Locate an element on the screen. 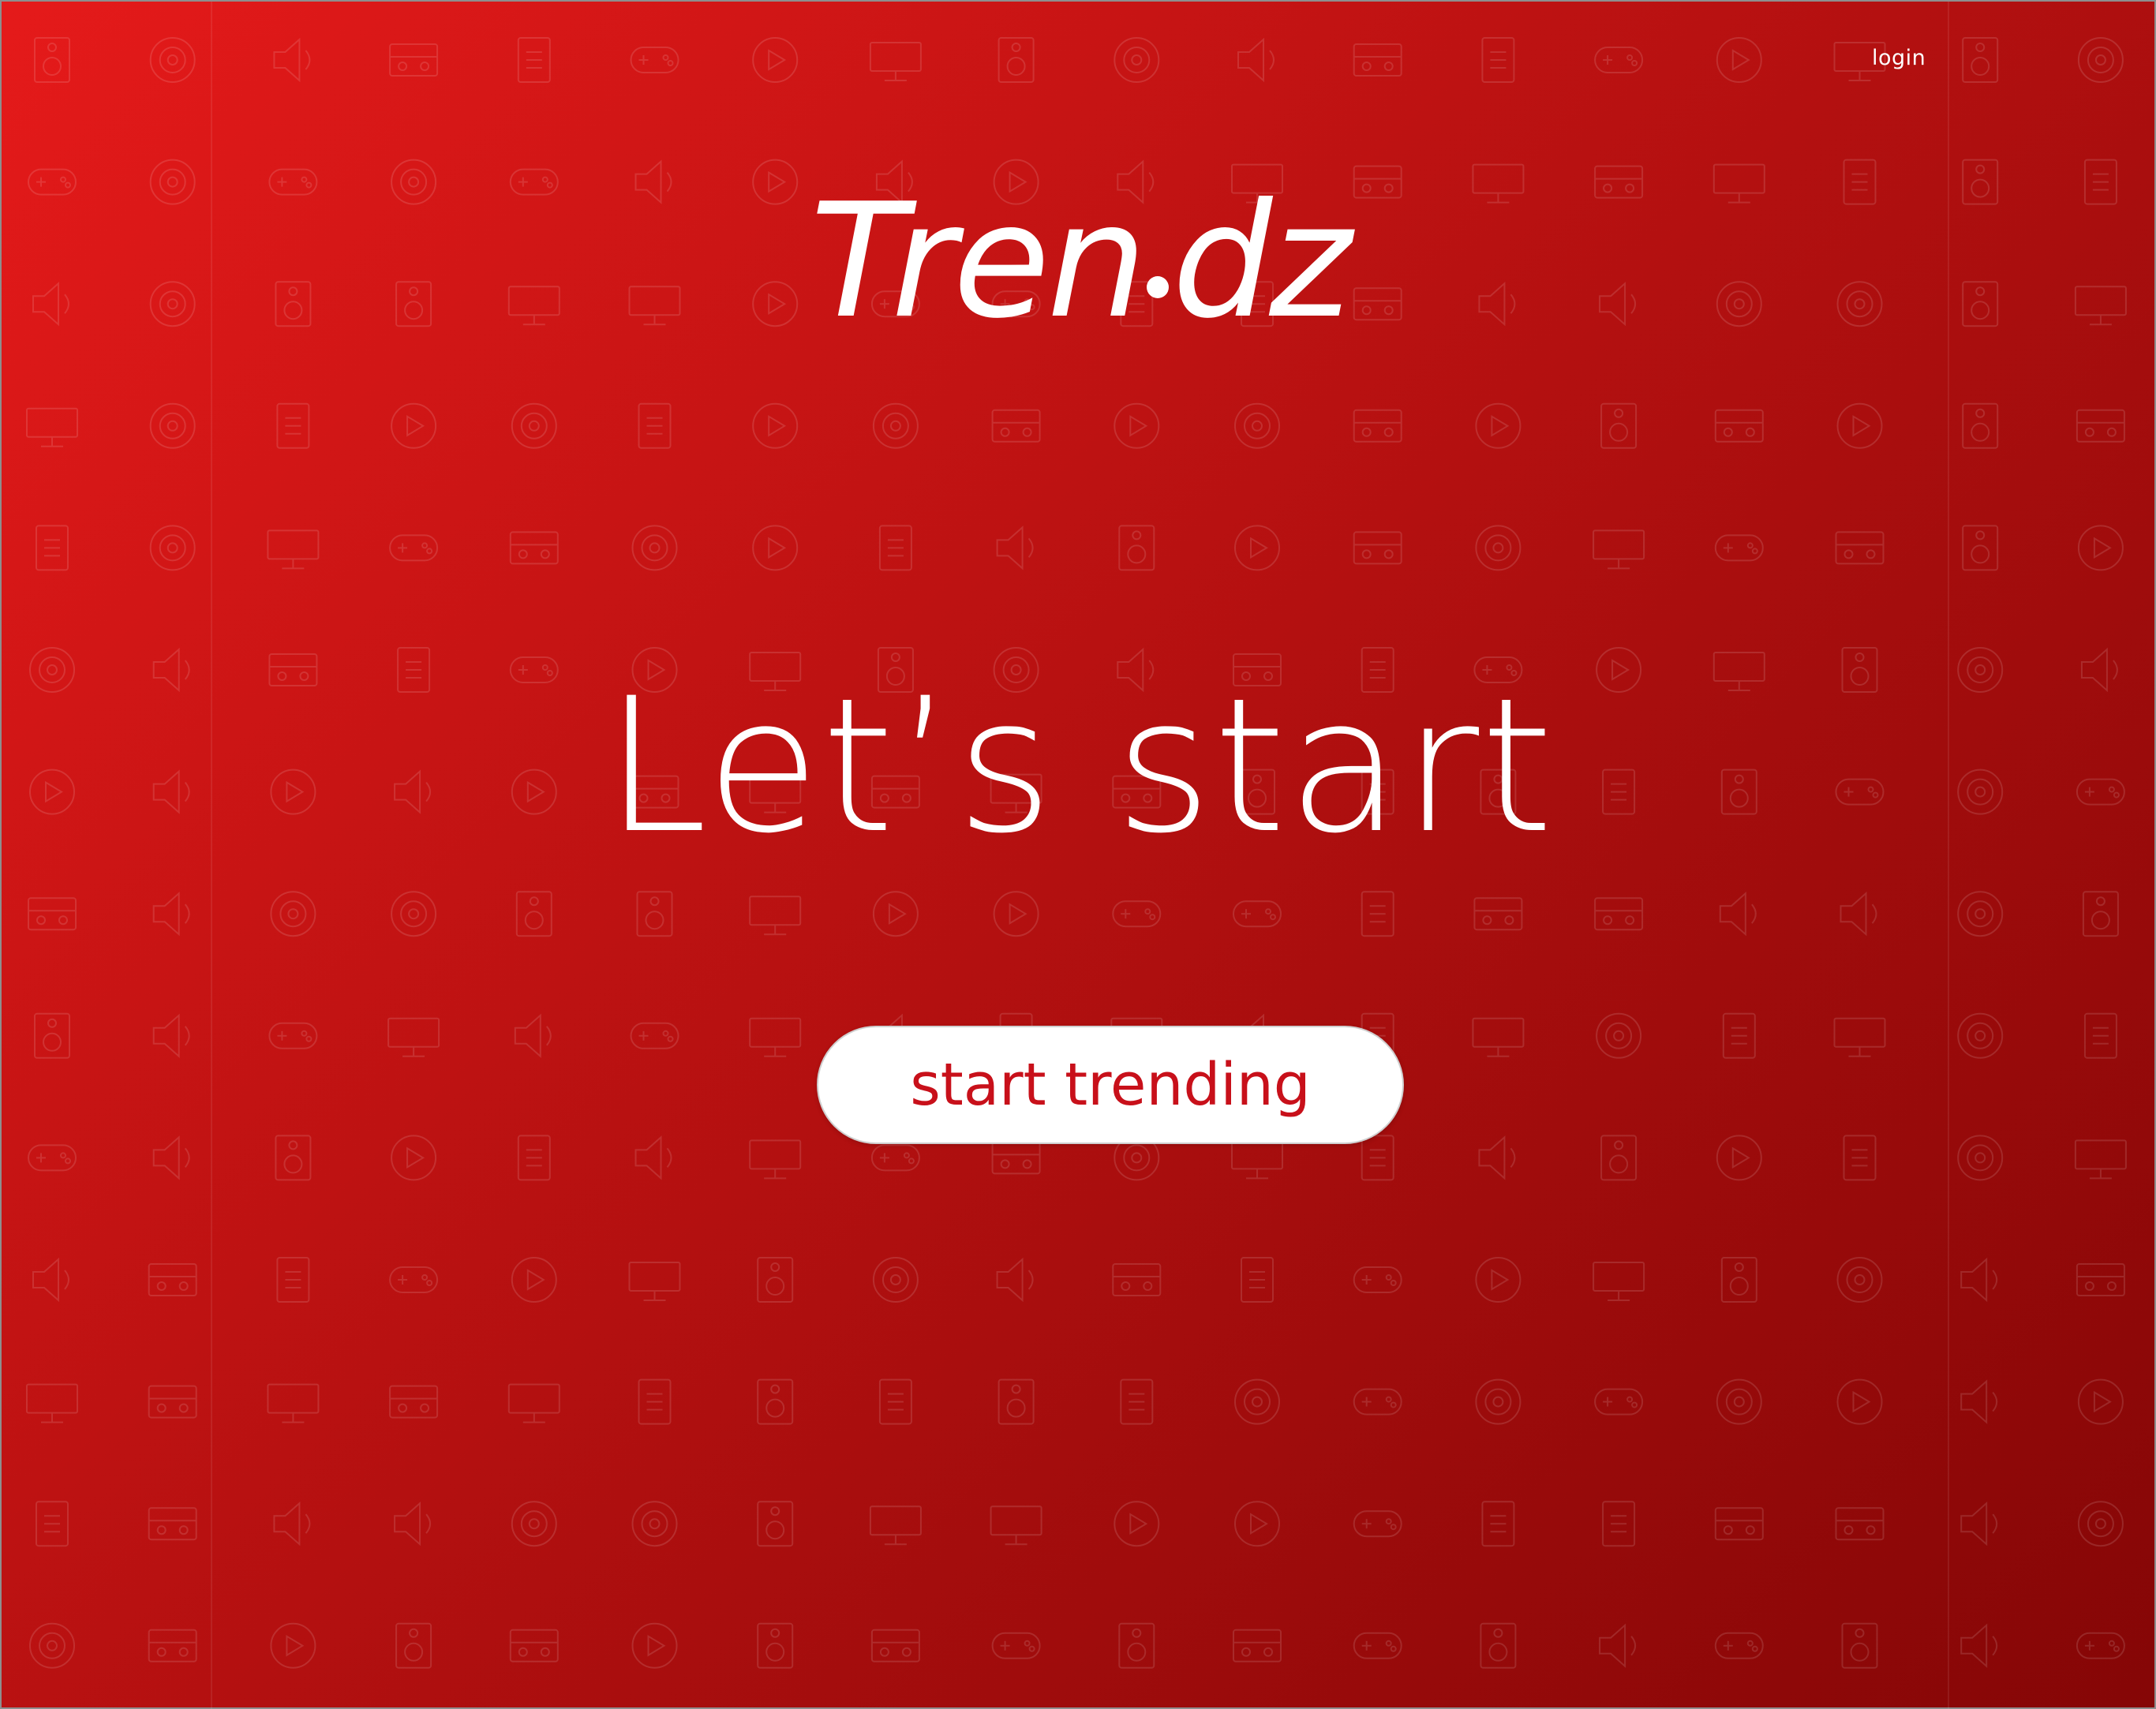  brand-logo: Tren dz is located at coordinates (1079, 262).